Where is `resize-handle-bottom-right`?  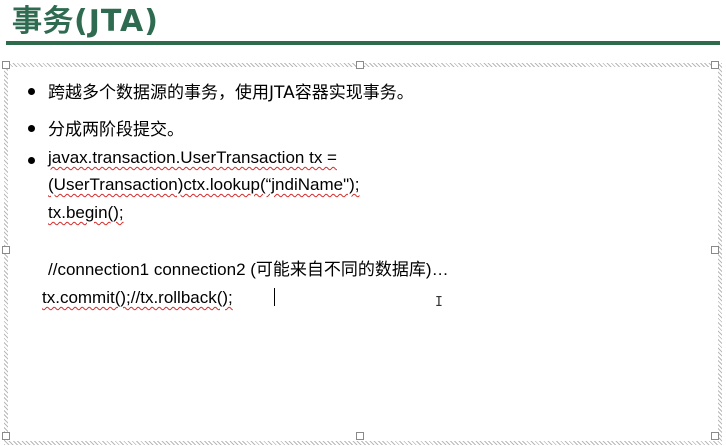
resize-handle-bottom-right is located at coordinates (715, 436).